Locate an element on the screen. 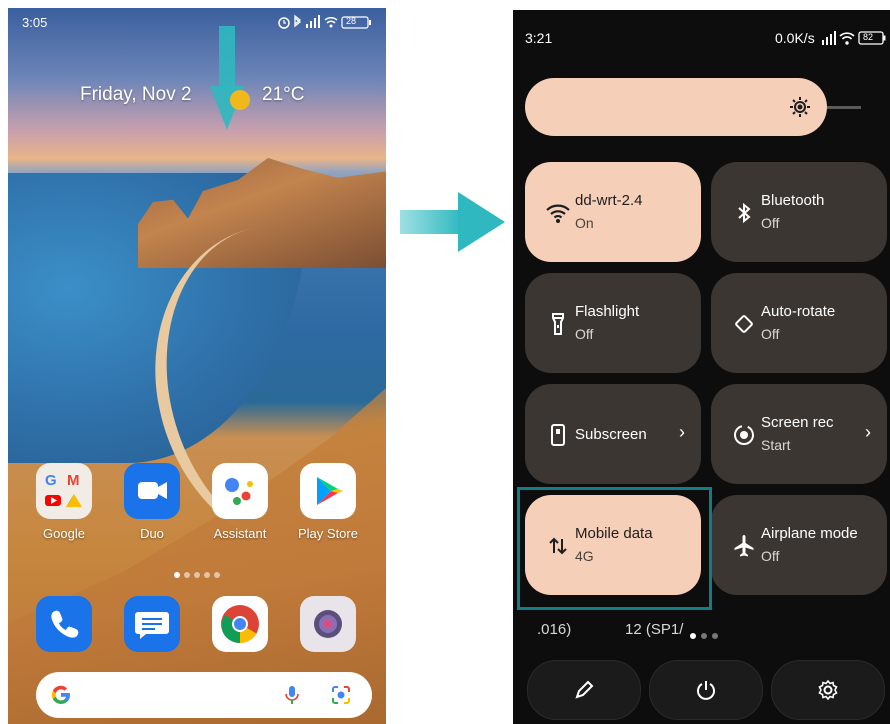 This screenshot has height=724, width=890. power-button is located at coordinates (706, 690).